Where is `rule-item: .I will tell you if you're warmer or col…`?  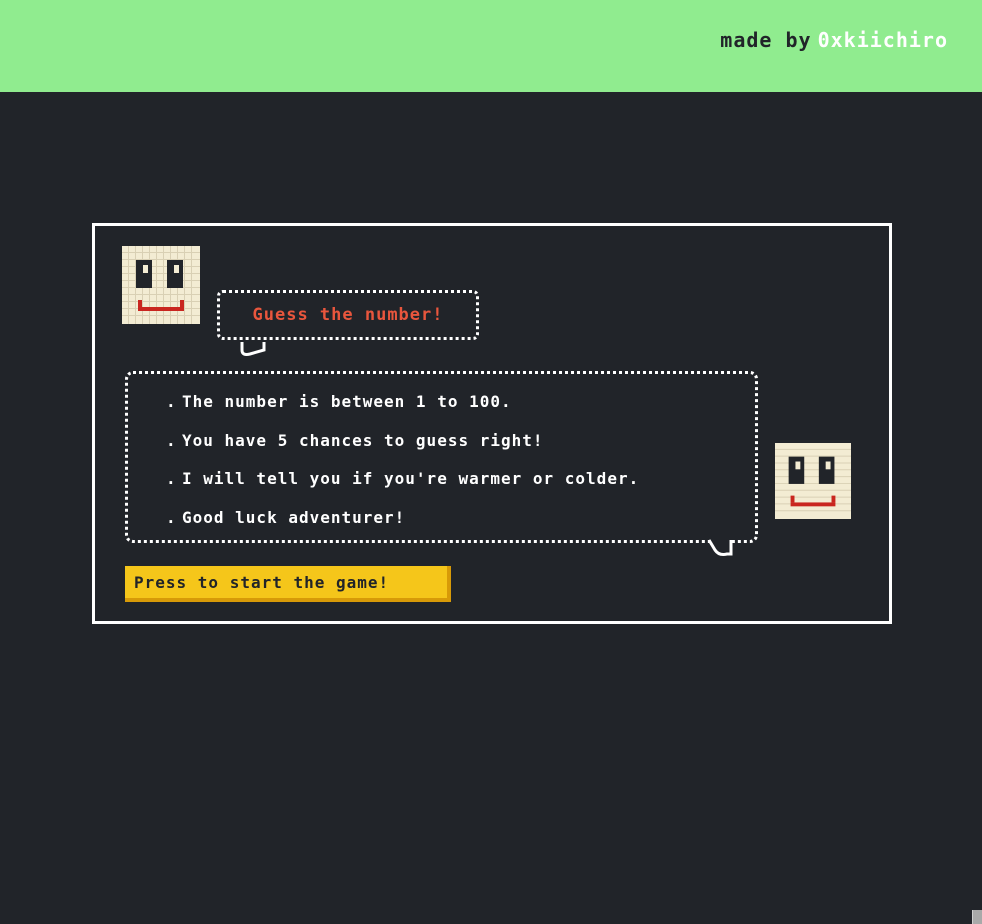
rule-item: .I will tell you if you're warmer or col… is located at coordinates (403, 478).